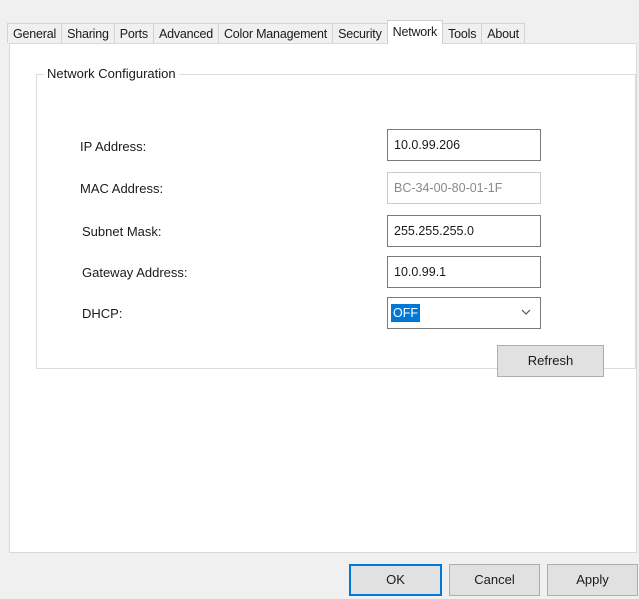  I want to click on tab-ports: Ports, so click(133, 33).